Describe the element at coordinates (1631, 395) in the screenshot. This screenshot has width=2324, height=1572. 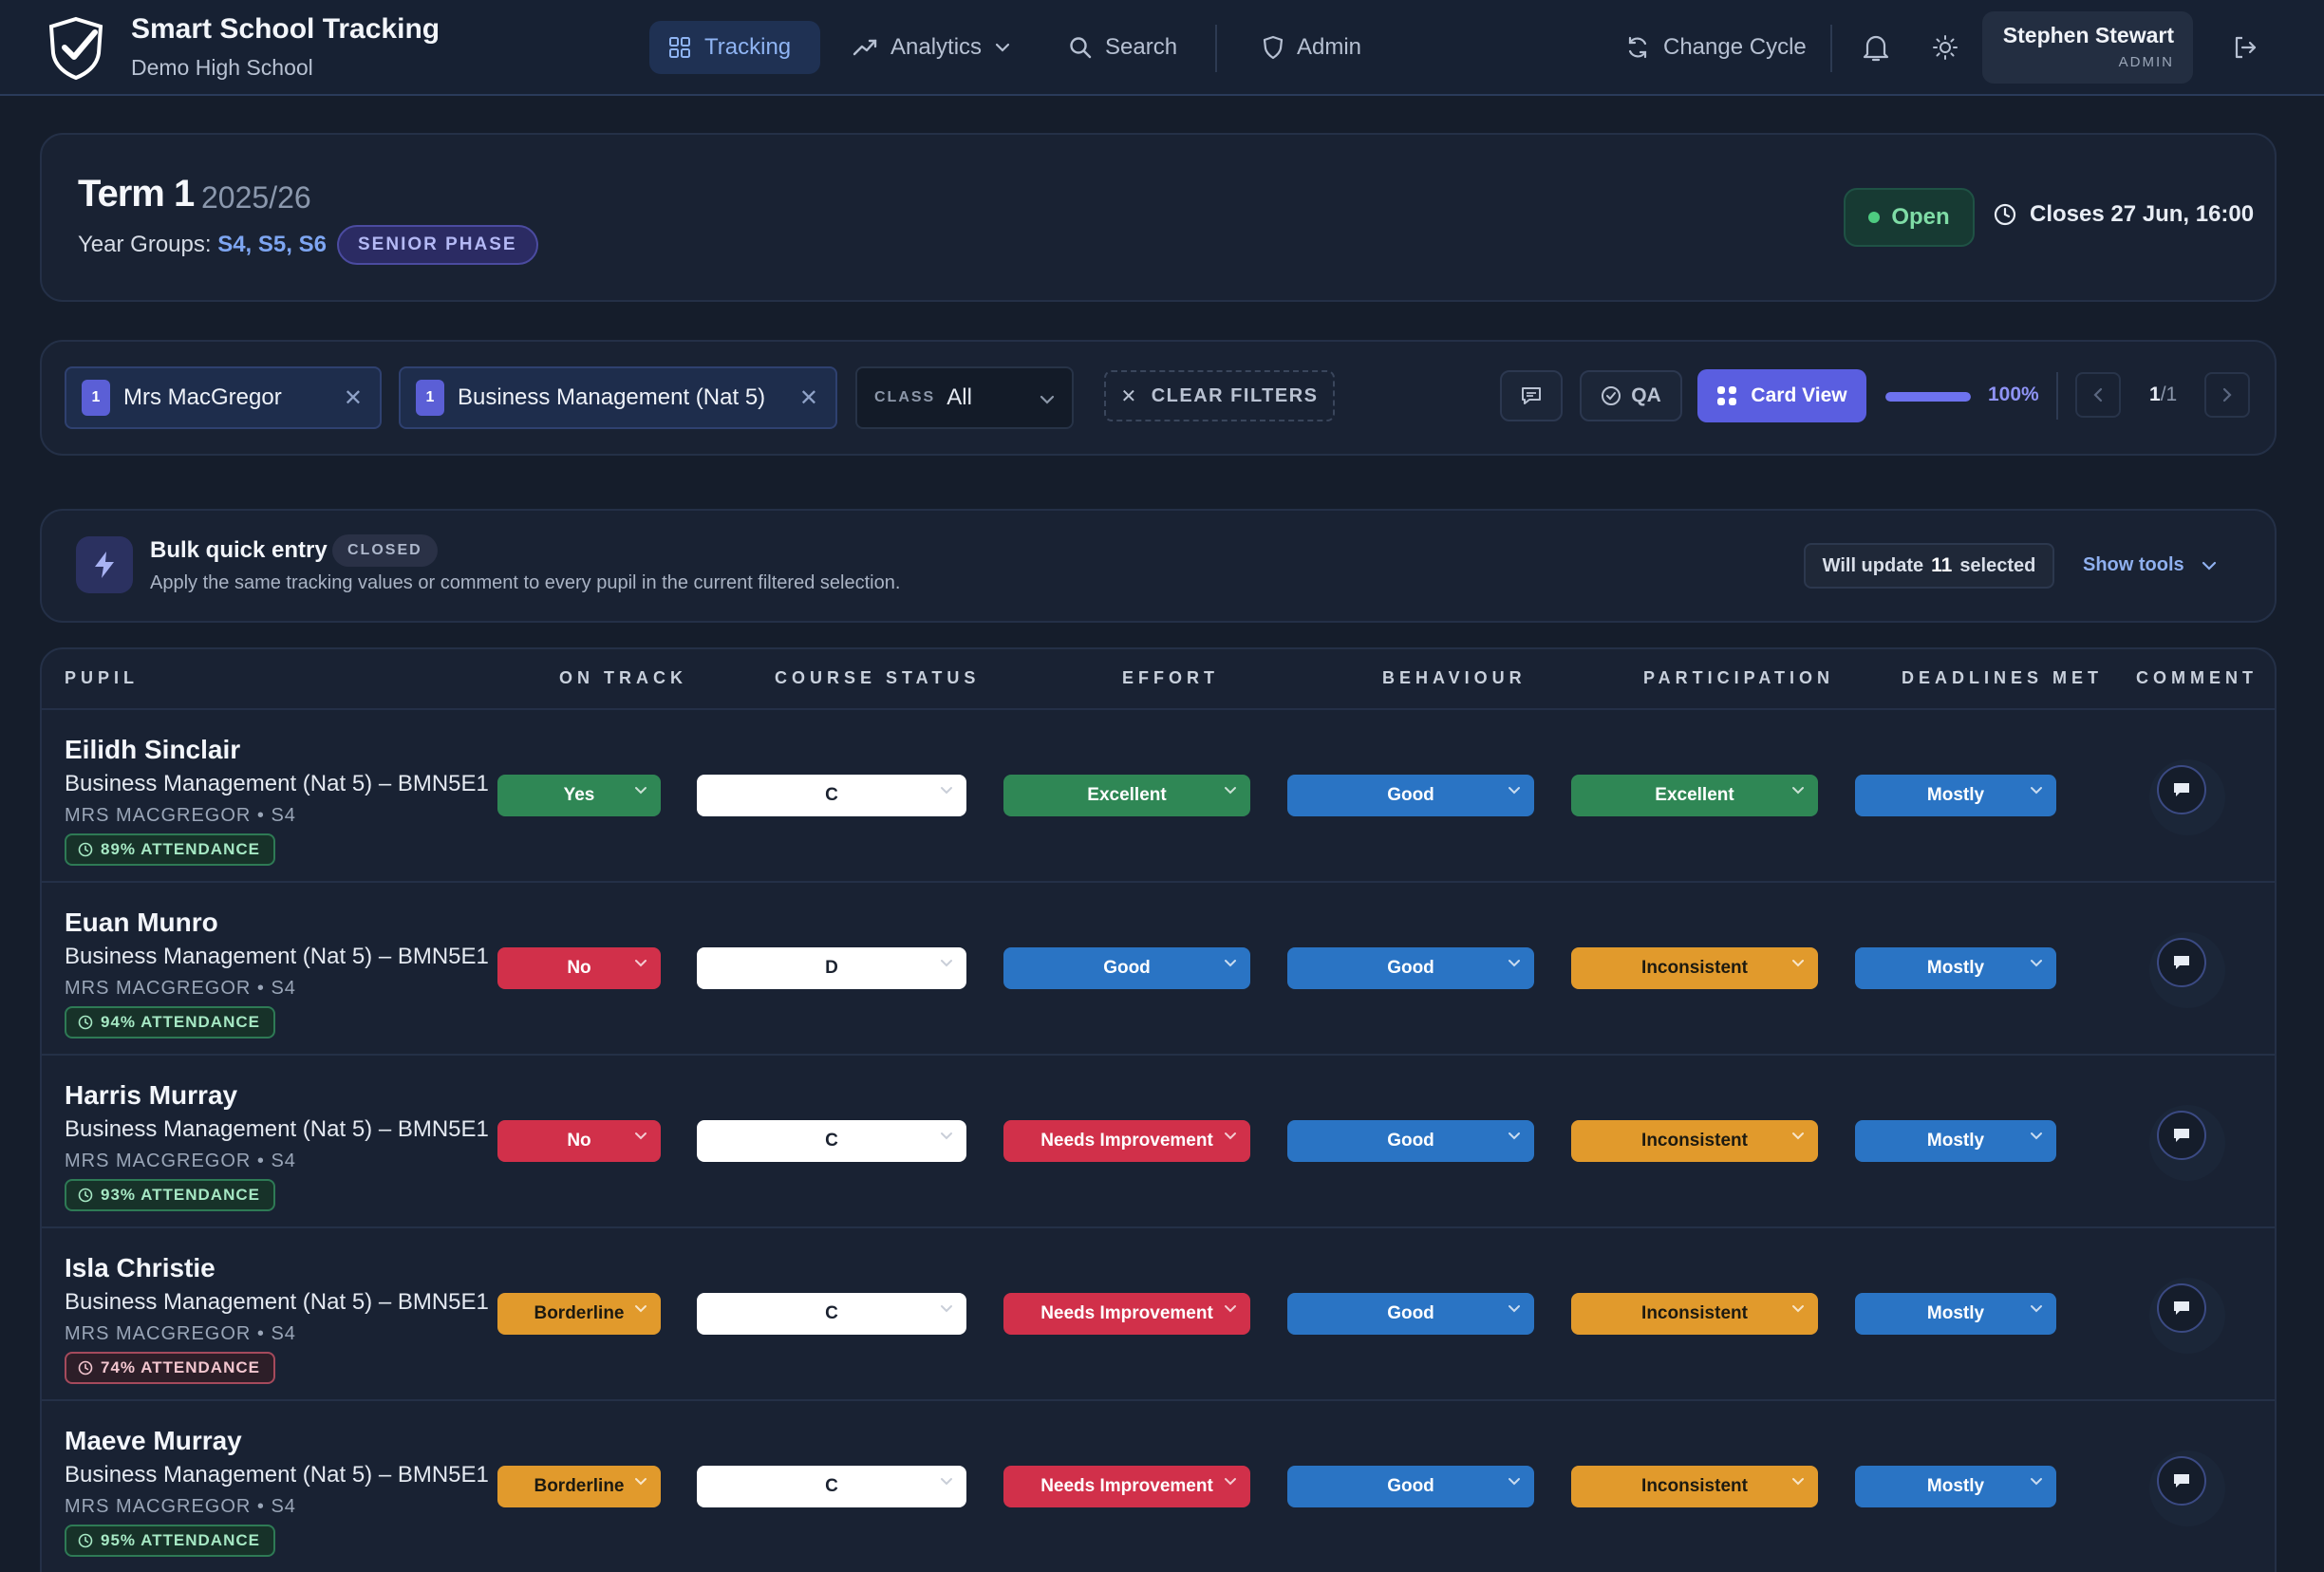
I see `qa-button: QA` at that location.